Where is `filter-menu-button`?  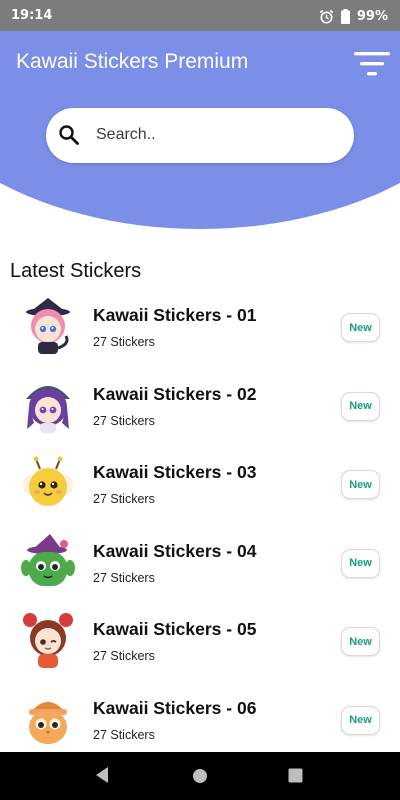
filter-menu-button is located at coordinates (372, 64).